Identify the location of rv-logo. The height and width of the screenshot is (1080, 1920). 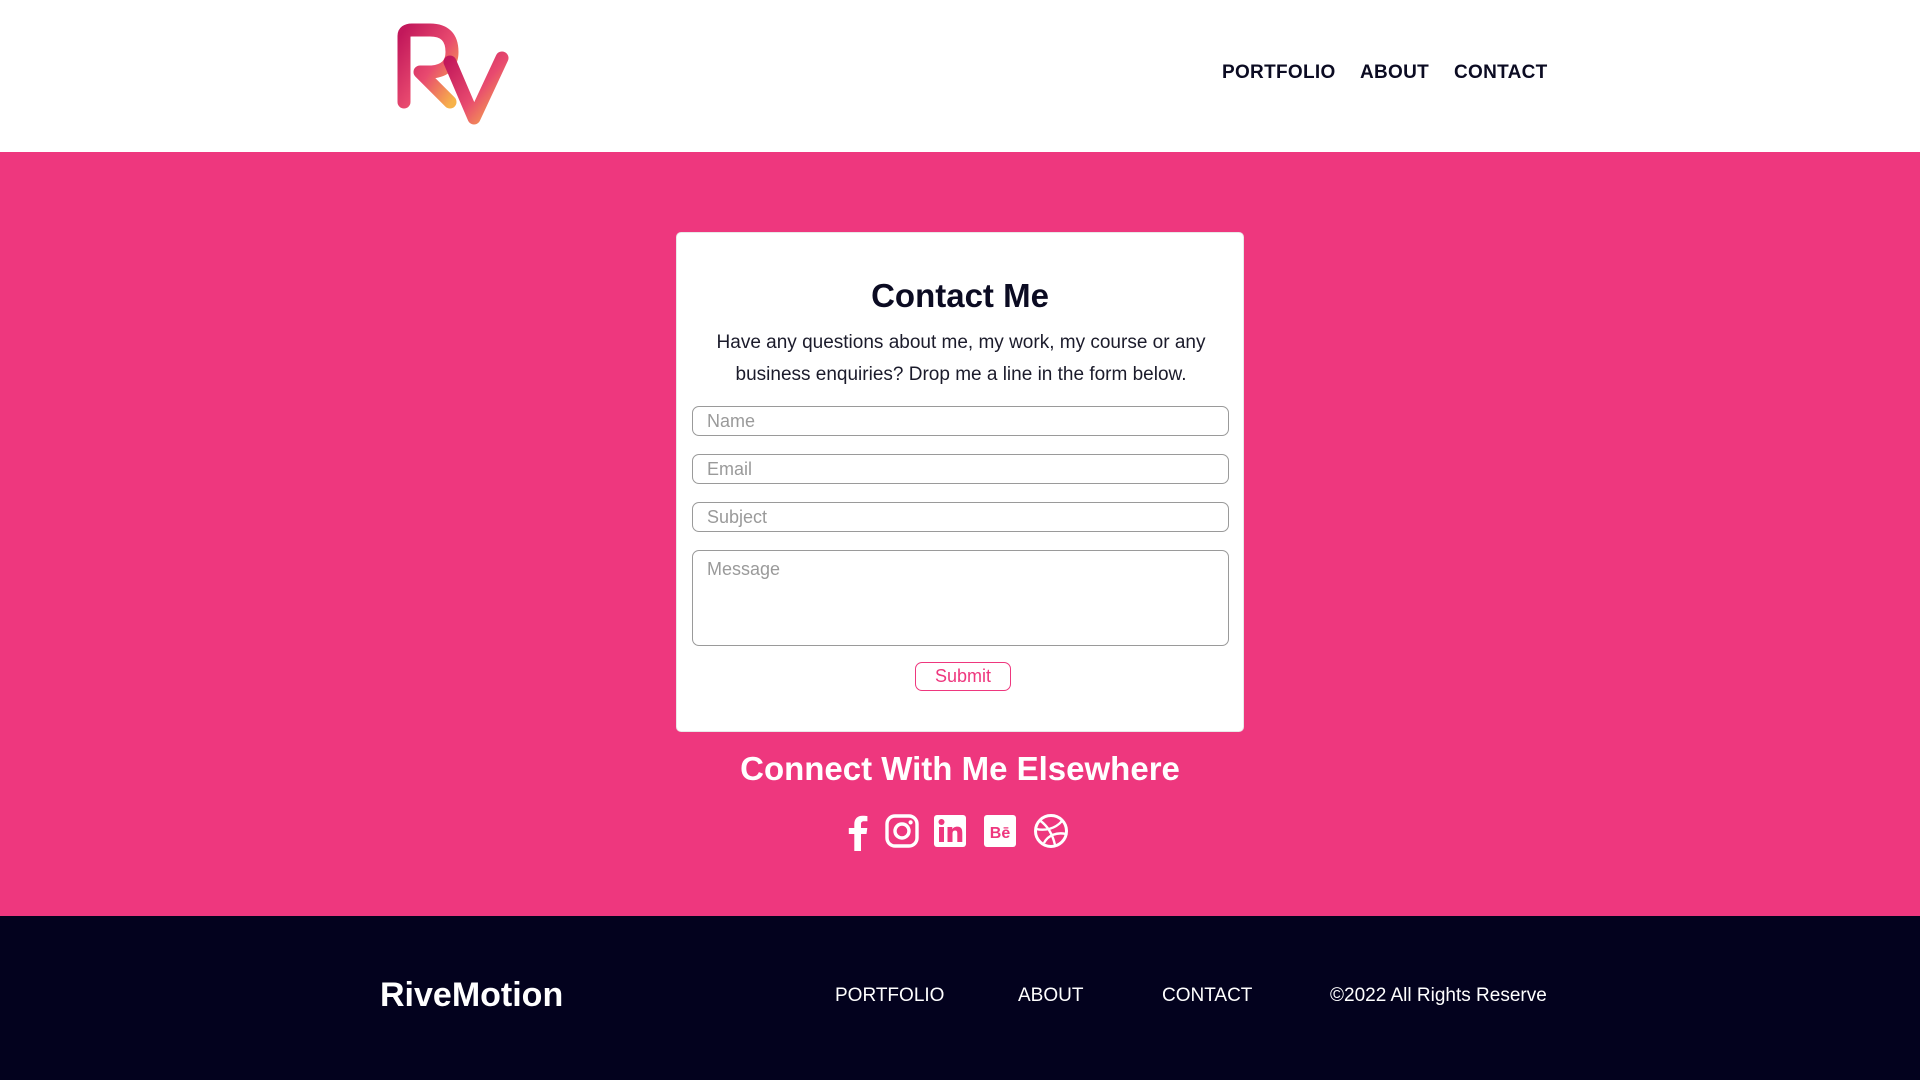
(455, 76).